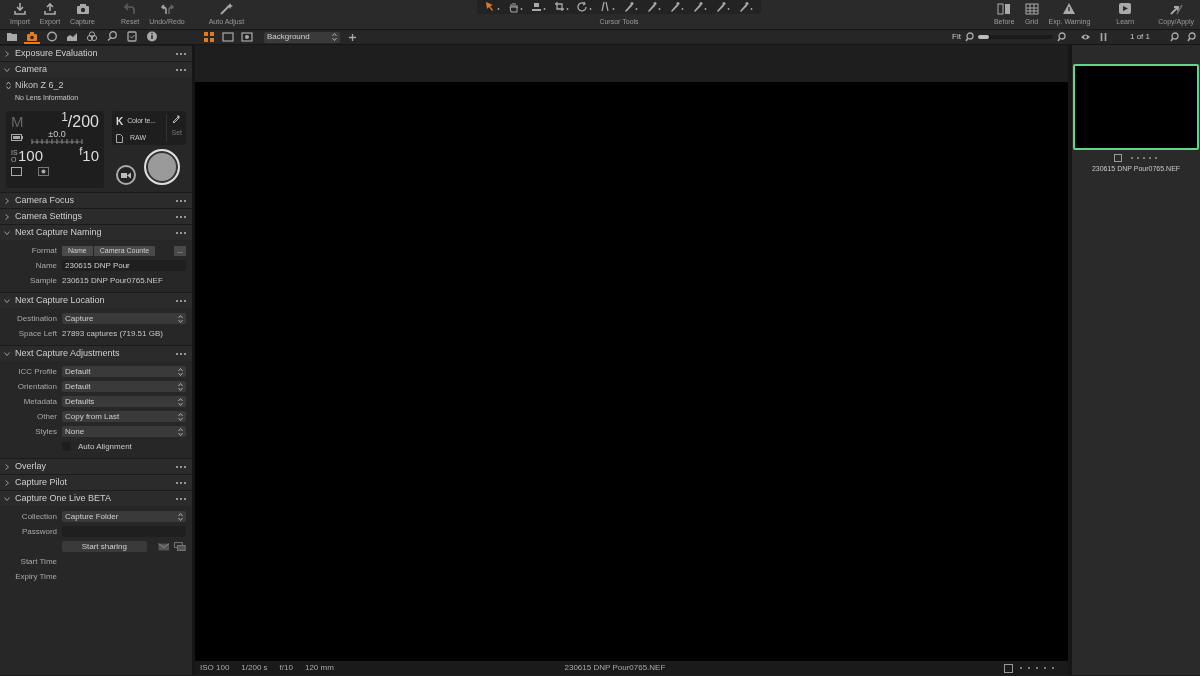  What do you see at coordinates (607, 7) in the screenshot?
I see `keystone-icon` at bounding box center [607, 7].